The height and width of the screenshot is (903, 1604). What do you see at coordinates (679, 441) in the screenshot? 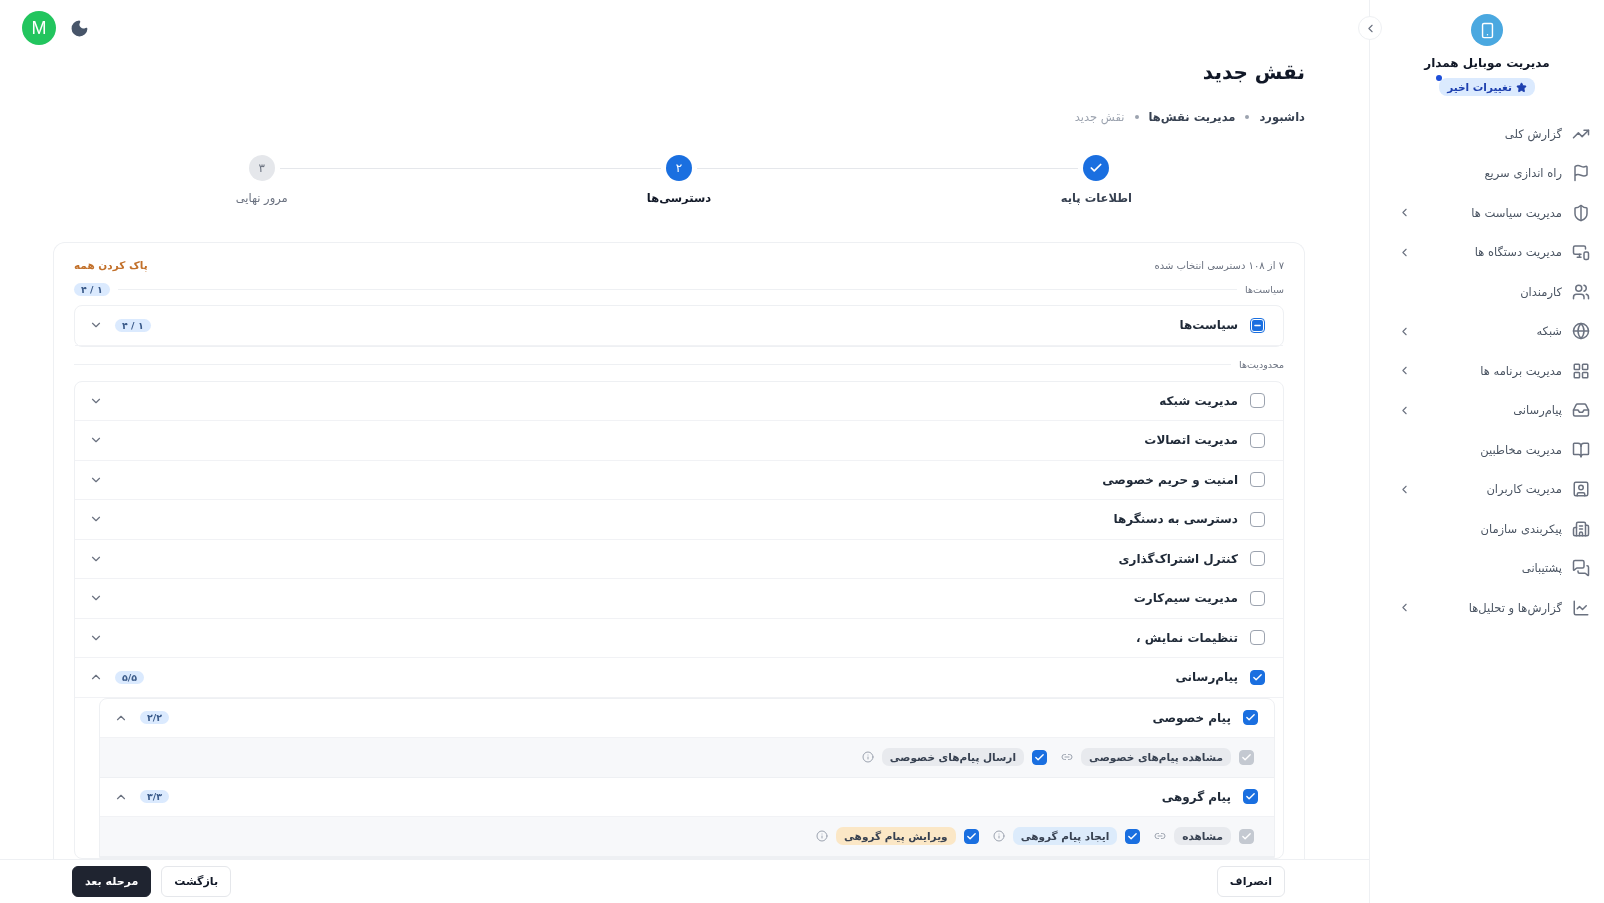
I see `permission-group-row: مدیریت اتصالات` at bounding box center [679, 441].